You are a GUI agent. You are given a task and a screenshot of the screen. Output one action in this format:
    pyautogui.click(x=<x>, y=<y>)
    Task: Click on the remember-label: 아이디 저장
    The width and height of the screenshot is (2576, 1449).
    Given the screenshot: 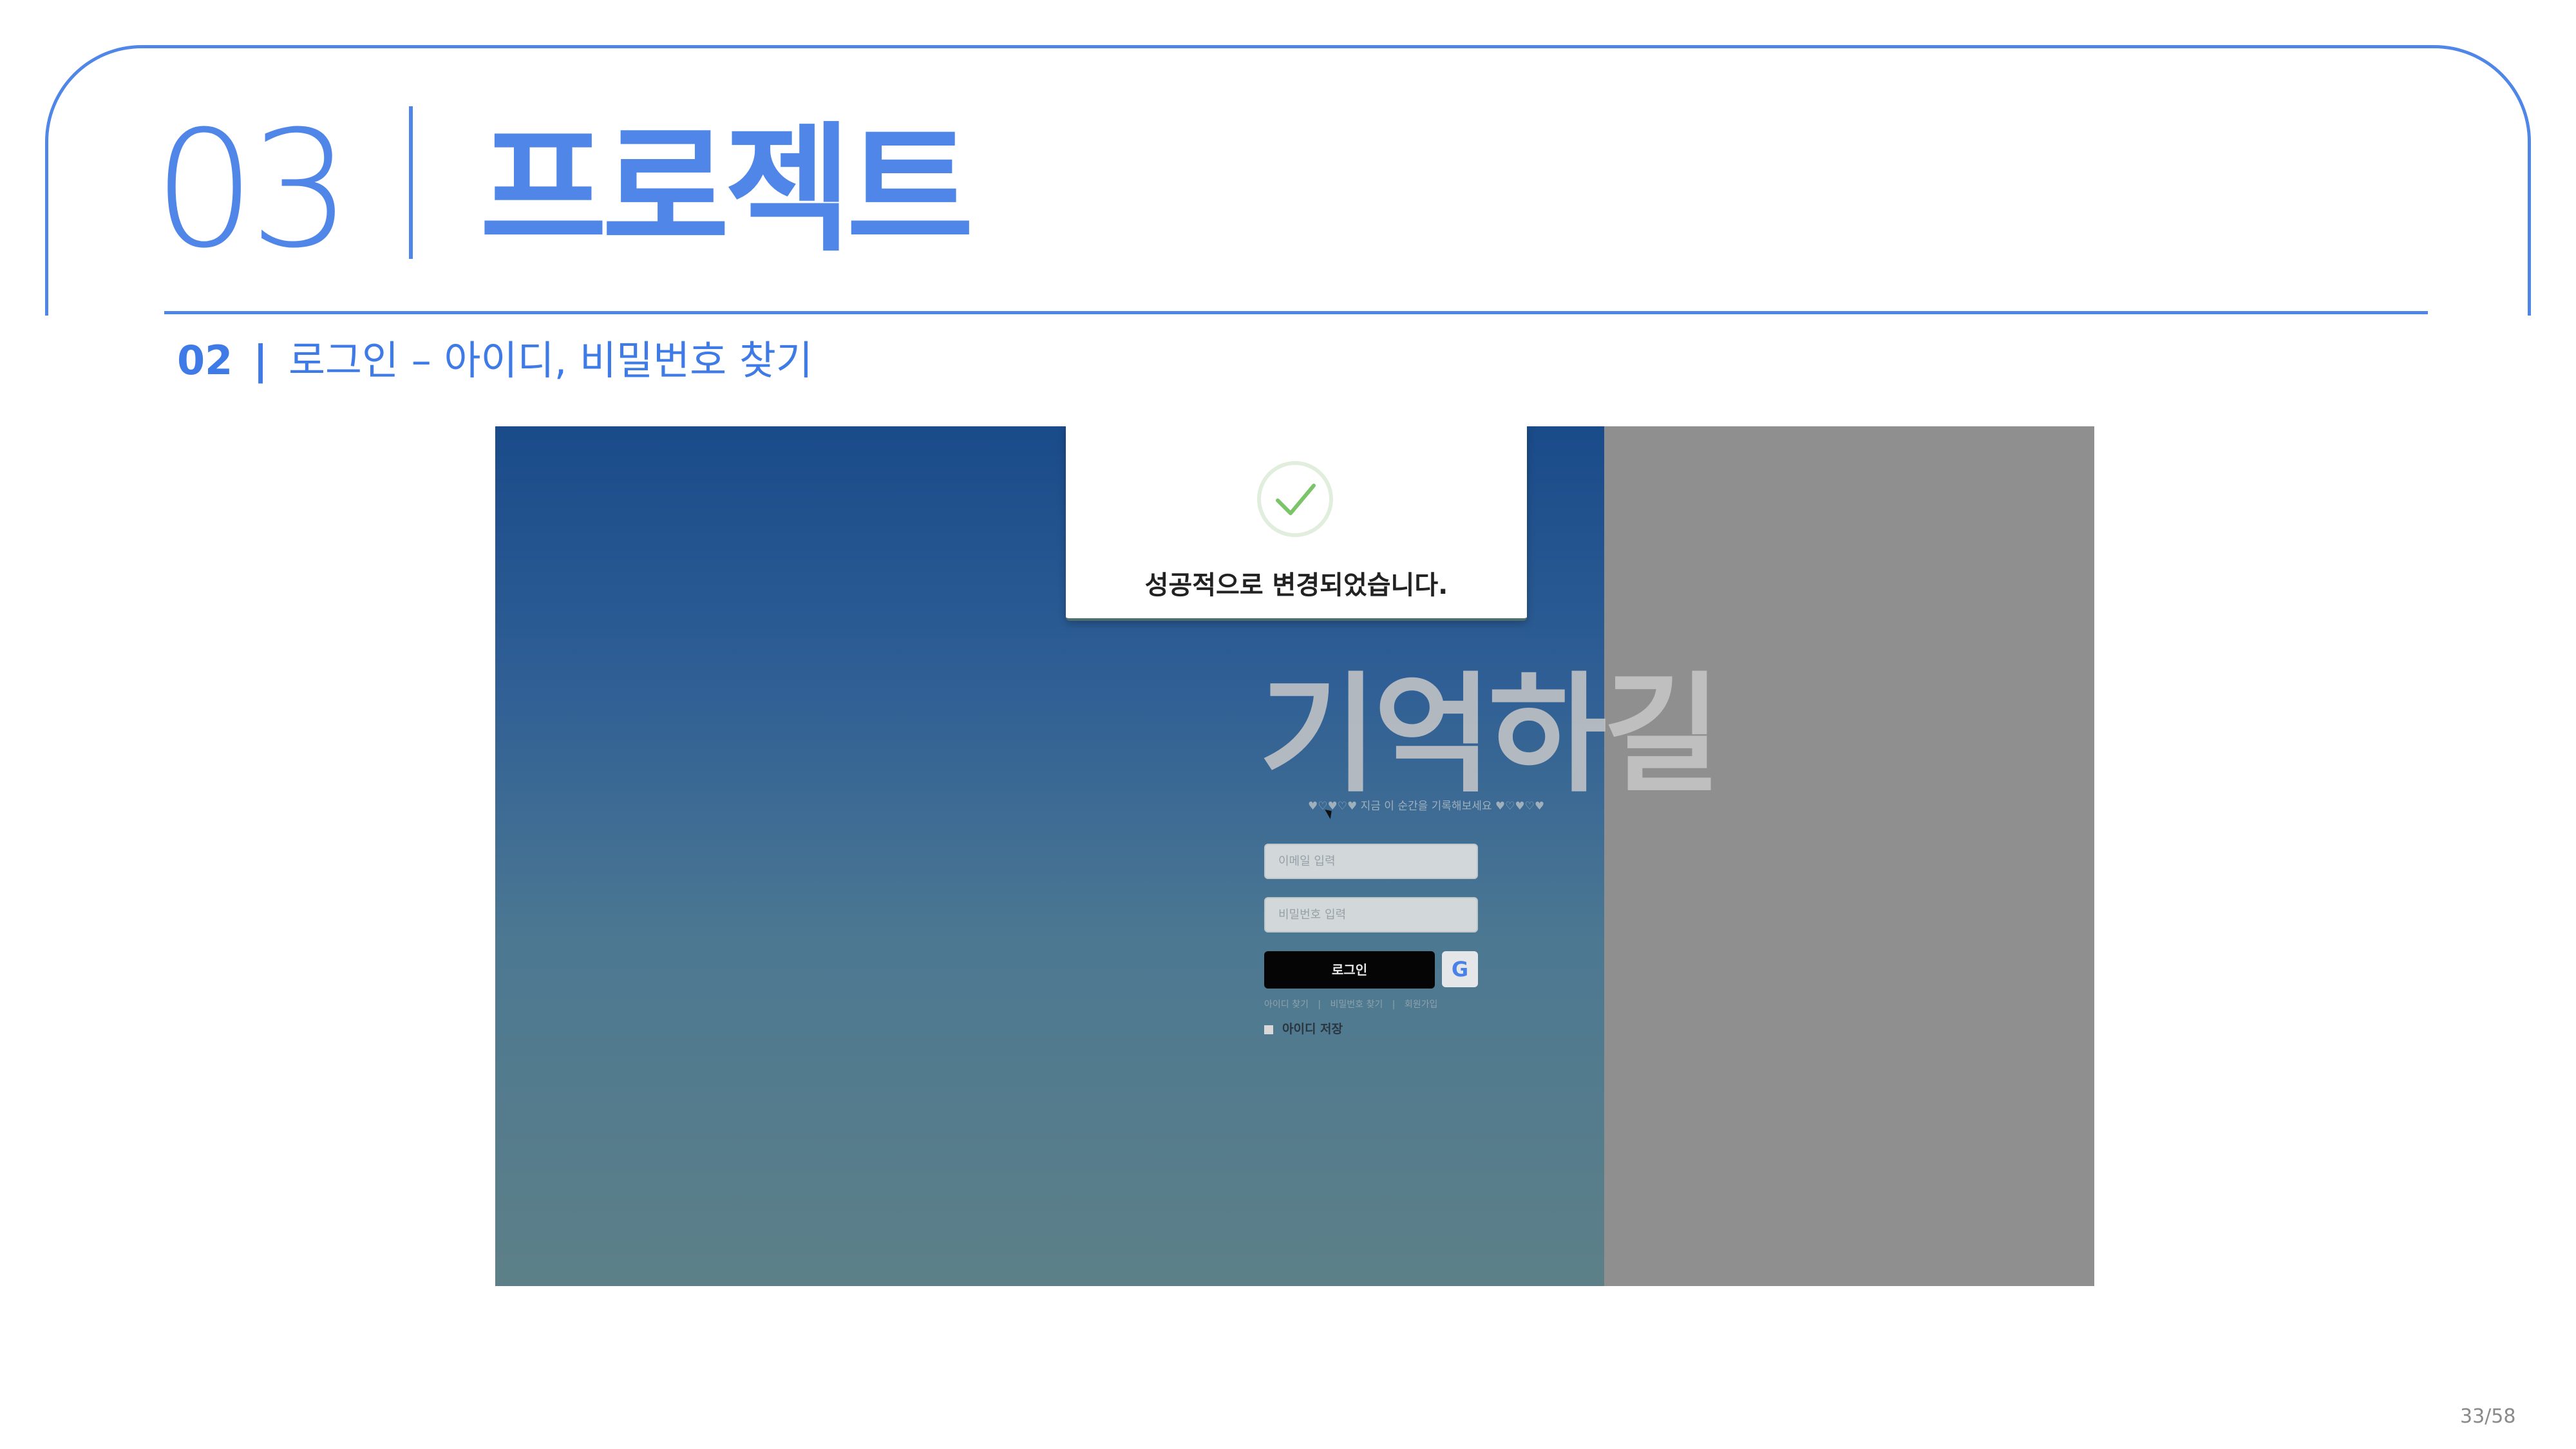 What is the action you would take?
    pyautogui.click(x=1313, y=1029)
    